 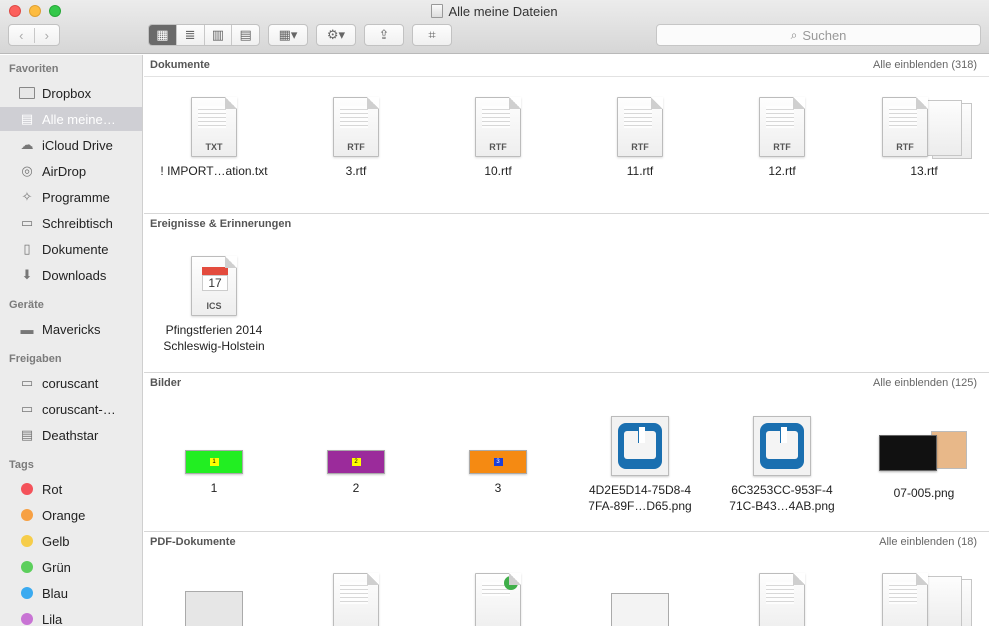 What do you see at coordinates (71, 489) in the screenshot?
I see `sidebar-tag-red: Rot` at bounding box center [71, 489].